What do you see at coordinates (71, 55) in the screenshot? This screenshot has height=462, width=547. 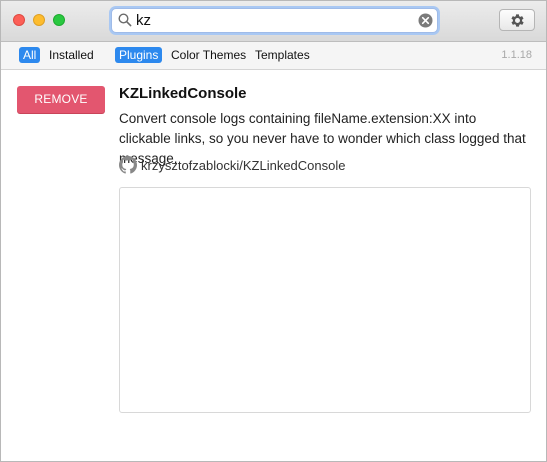 I see `filter-installed: Installed` at bounding box center [71, 55].